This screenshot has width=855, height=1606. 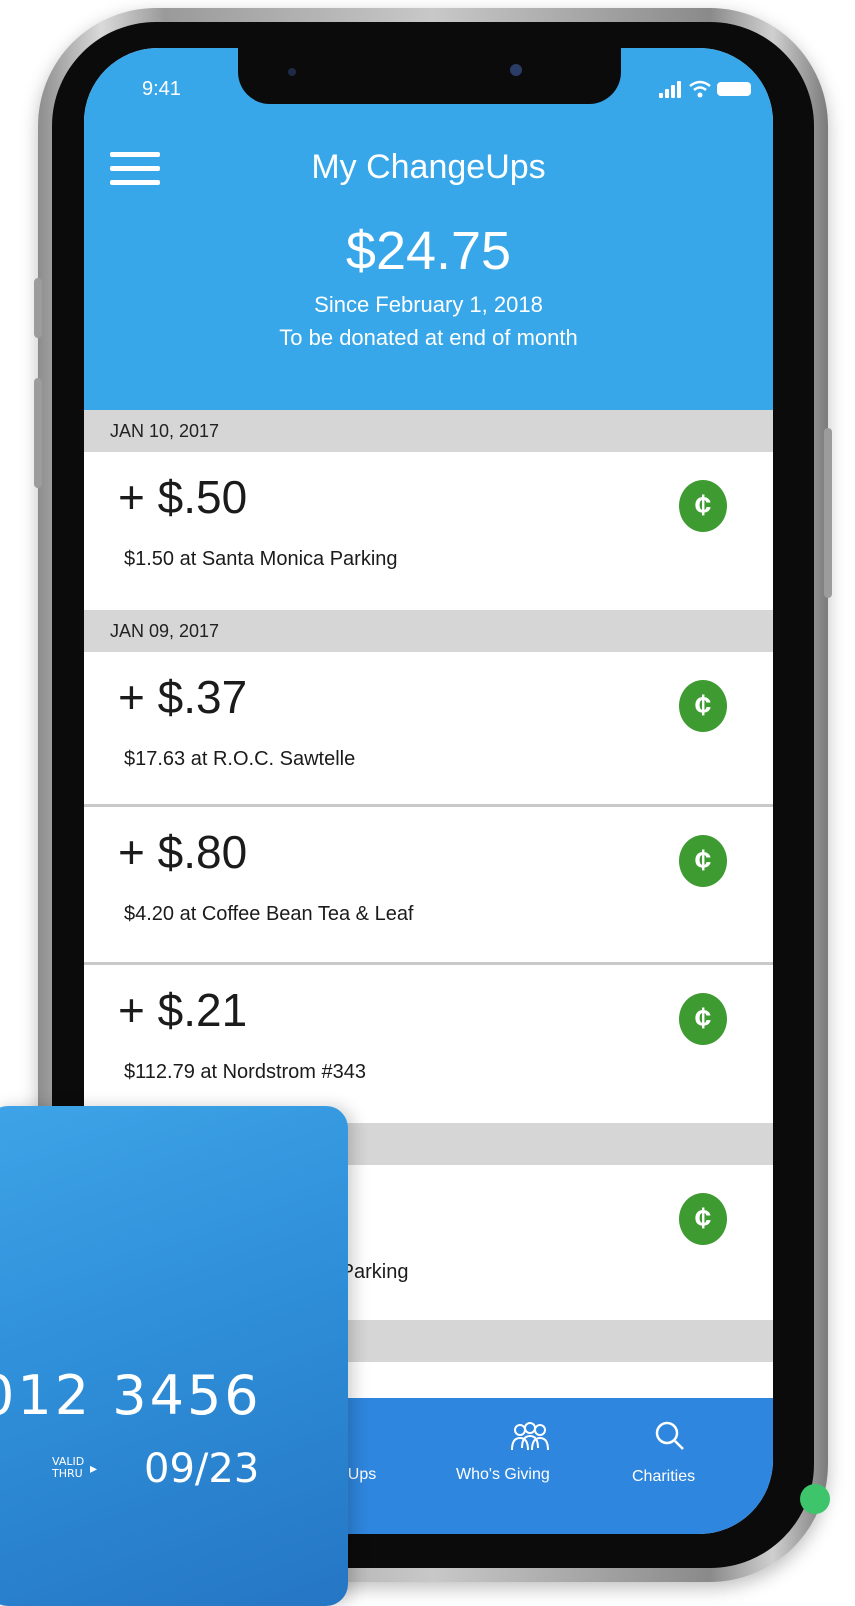 I want to click on total-amount: $24.75, so click(x=428, y=251).